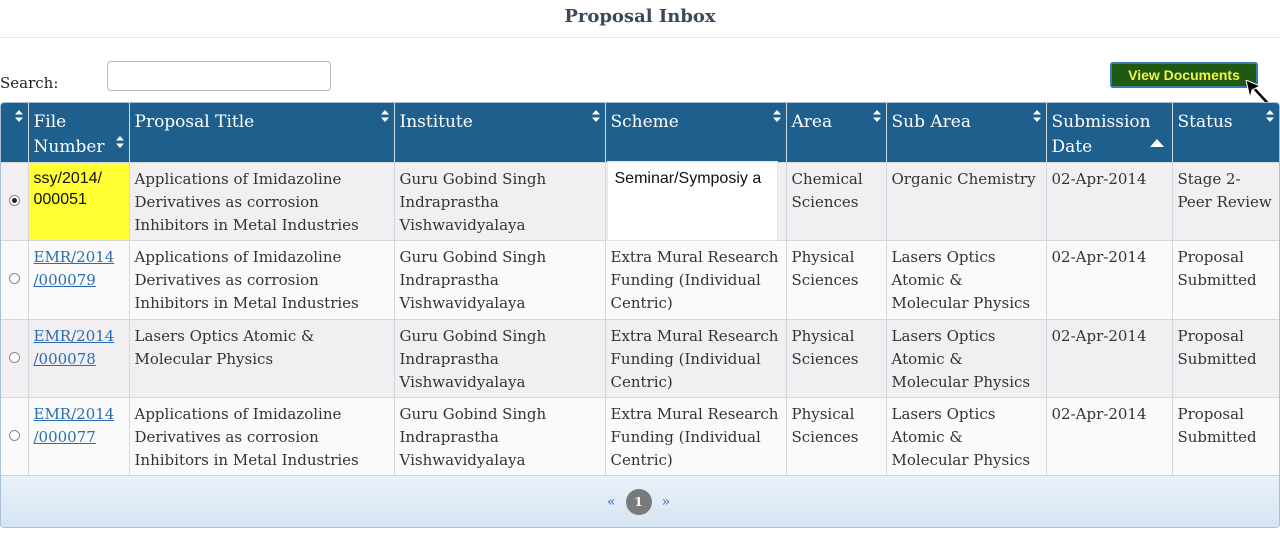 This screenshot has width=1280, height=536. What do you see at coordinates (1156, 143) in the screenshot?
I see `sort-up-icon` at bounding box center [1156, 143].